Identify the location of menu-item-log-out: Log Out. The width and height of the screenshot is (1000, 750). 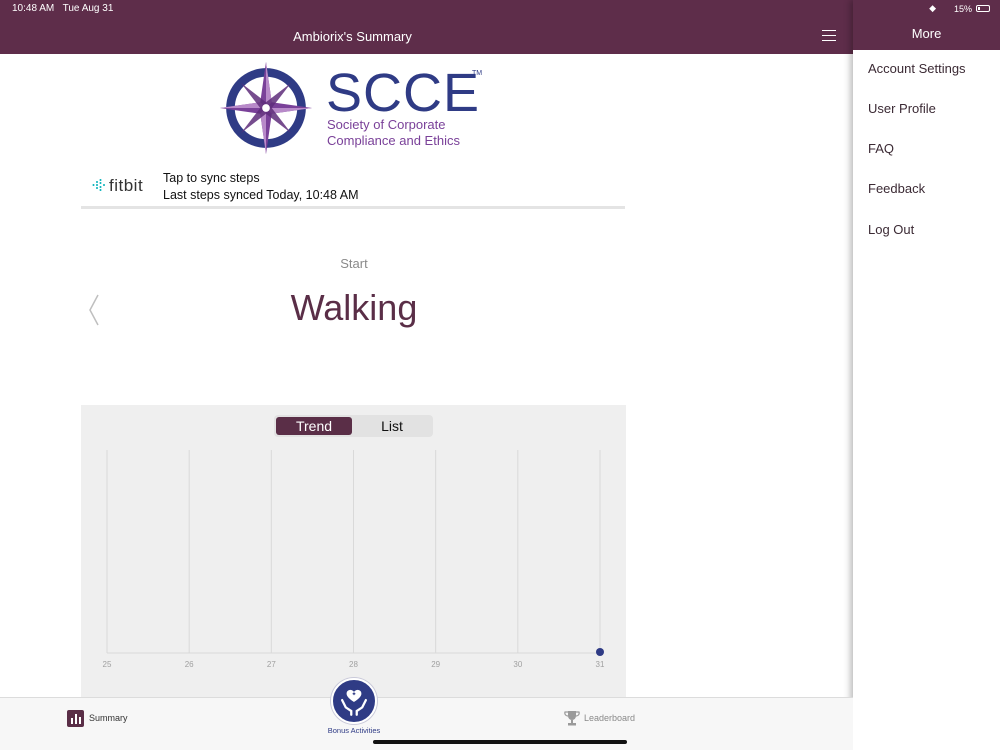
(891, 229).